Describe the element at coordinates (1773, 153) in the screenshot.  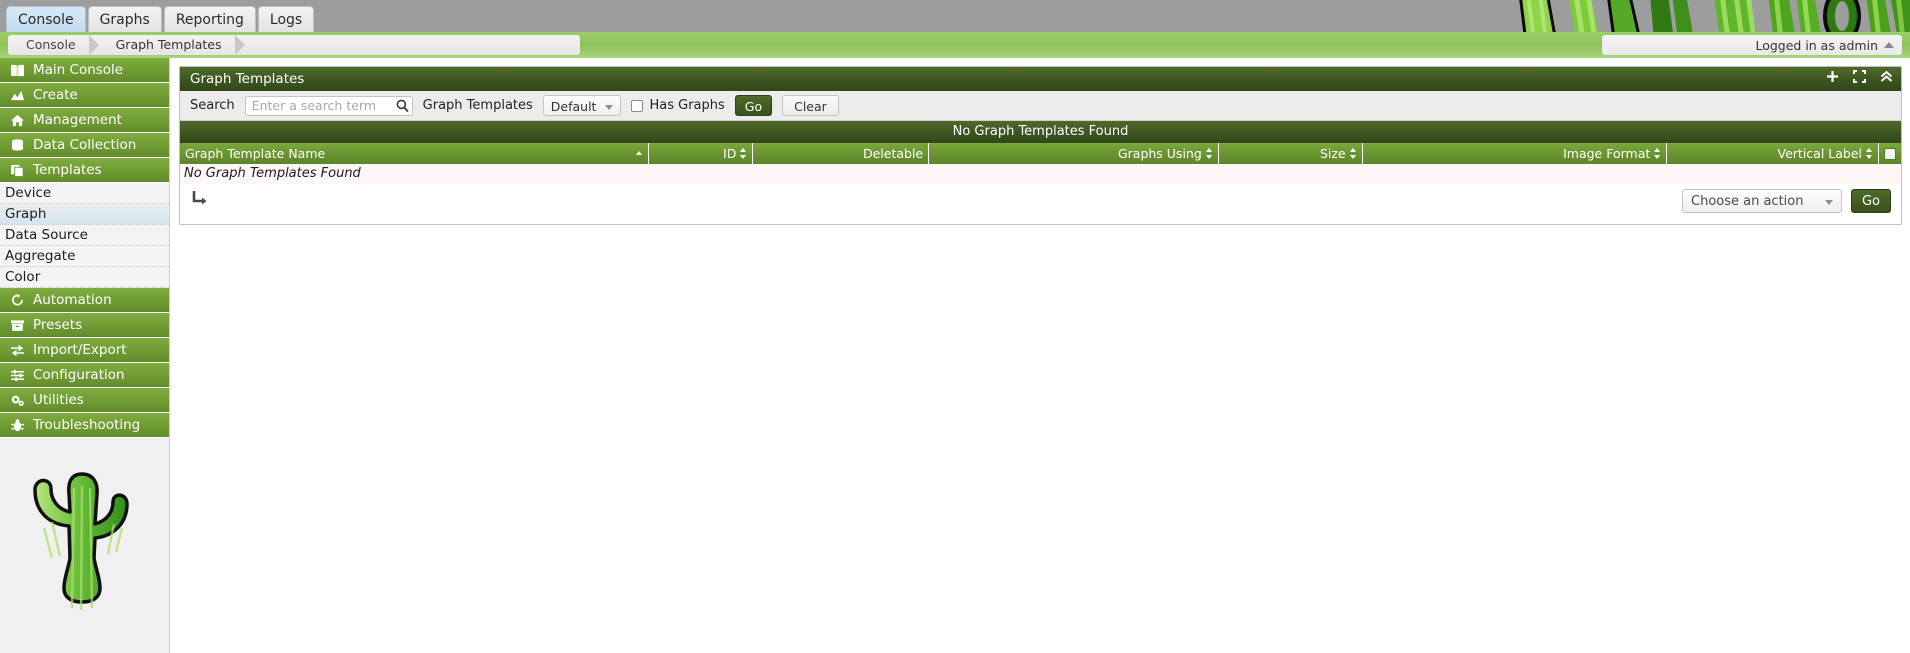
I see `column-header-vertical-label: Vertical Label` at that location.